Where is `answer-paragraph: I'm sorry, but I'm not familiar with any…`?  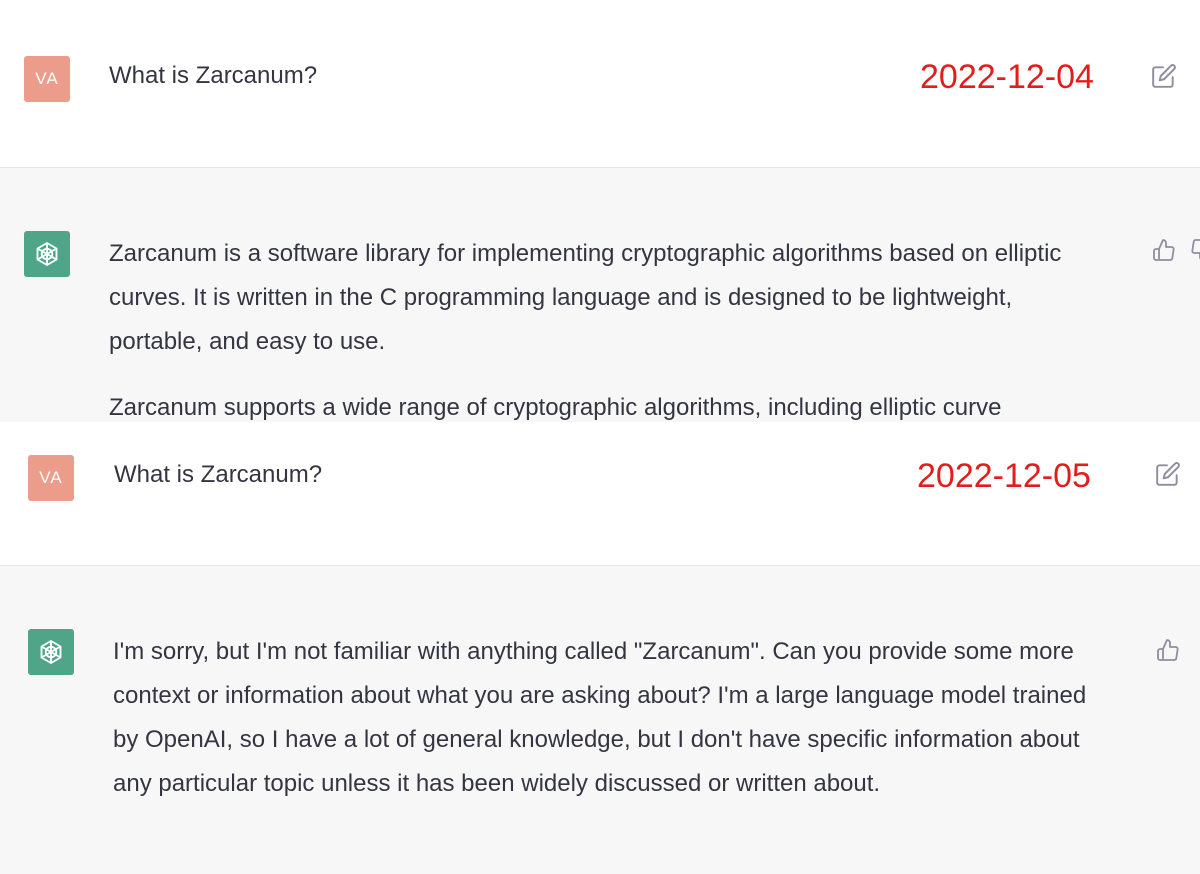
answer-paragraph: I'm sorry, but I'm not familiar with any… is located at coordinates (600, 717).